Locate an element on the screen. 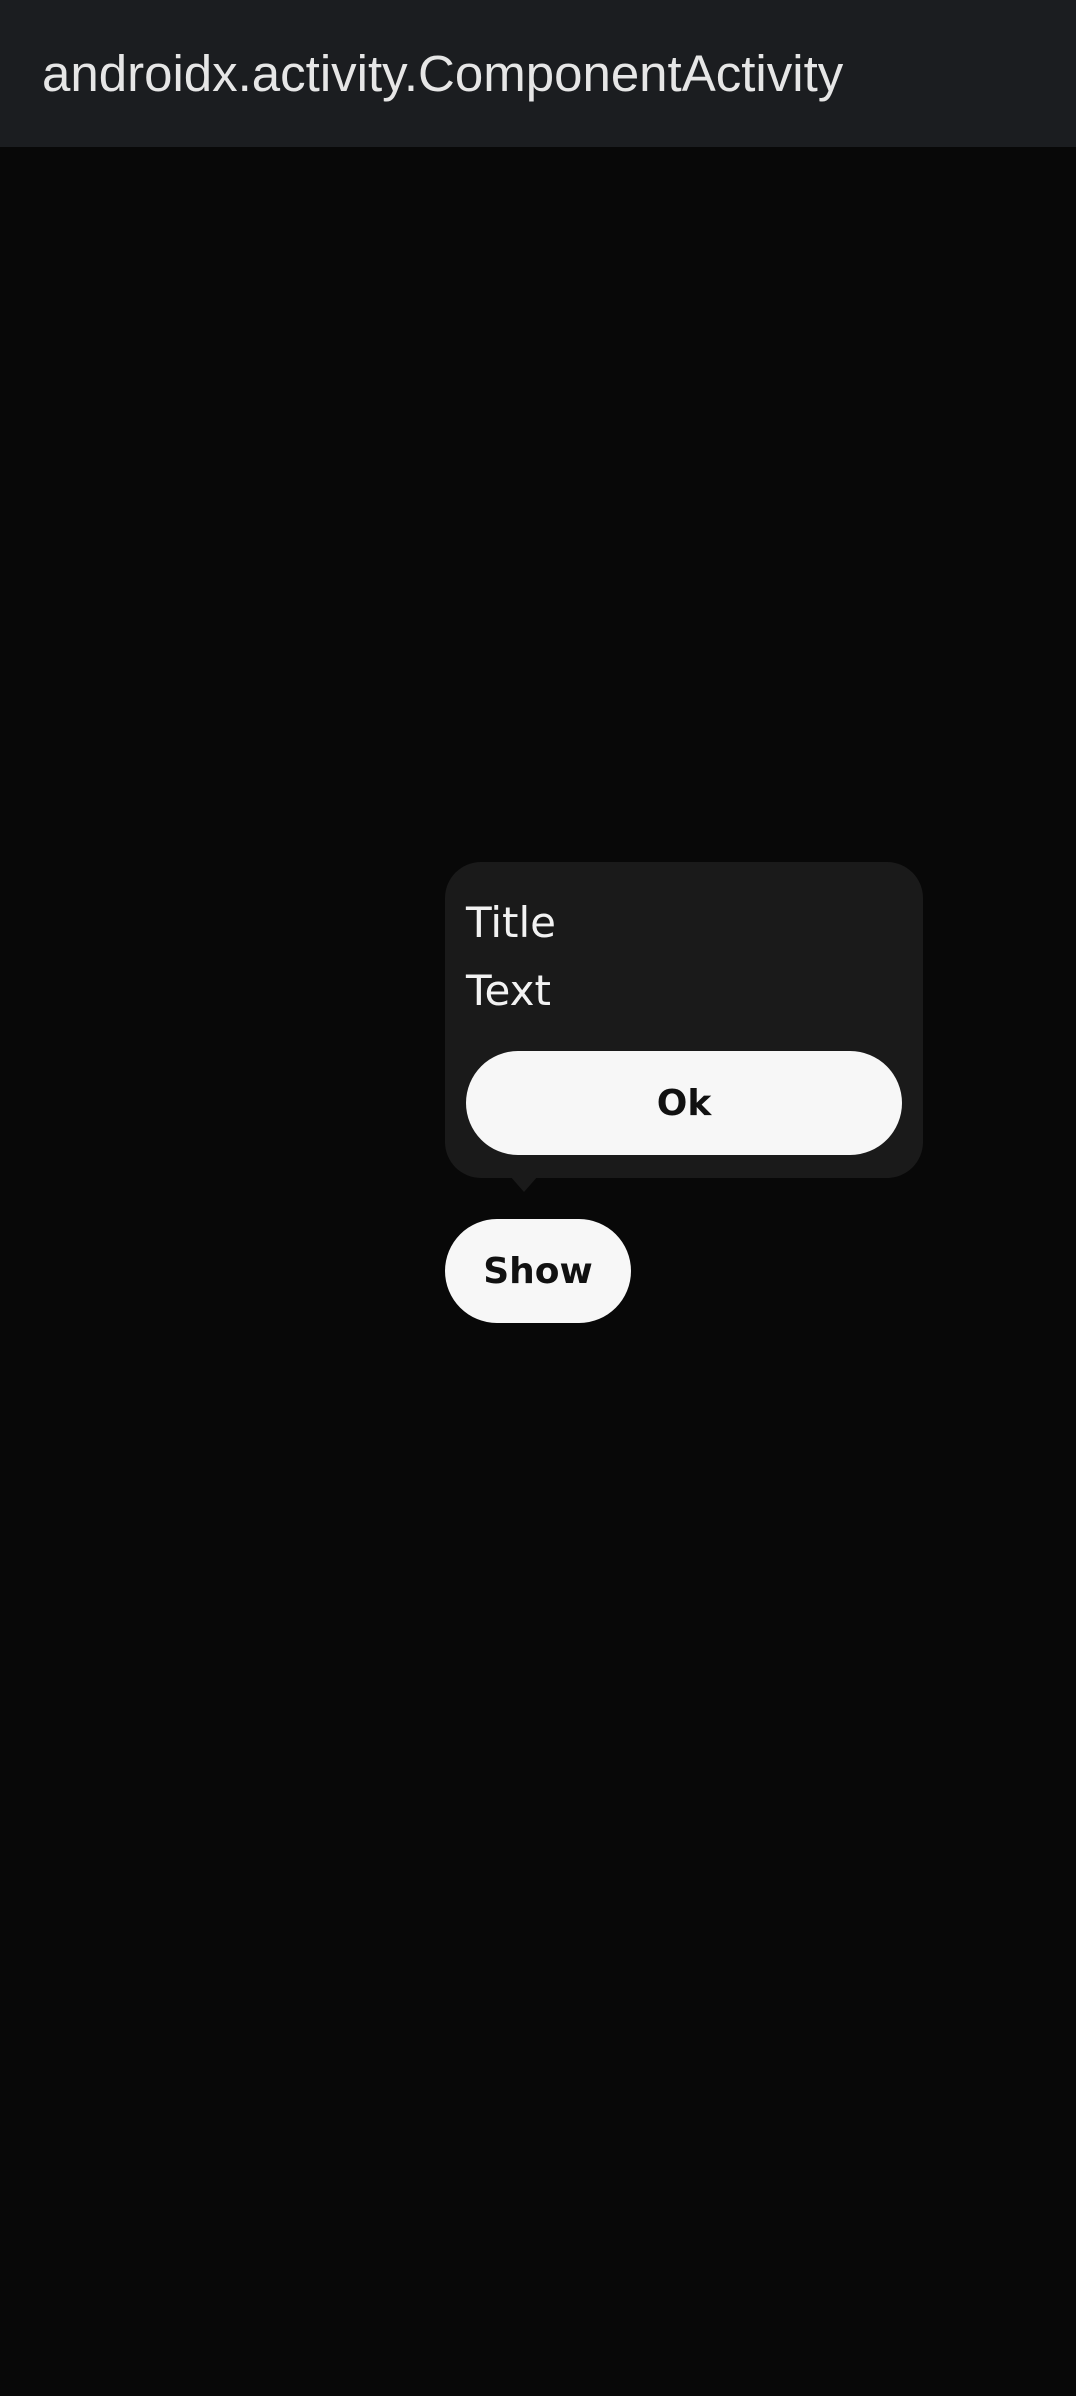 The image size is (1076, 2396). tooltip-title: Title is located at coordinates (511, 922).